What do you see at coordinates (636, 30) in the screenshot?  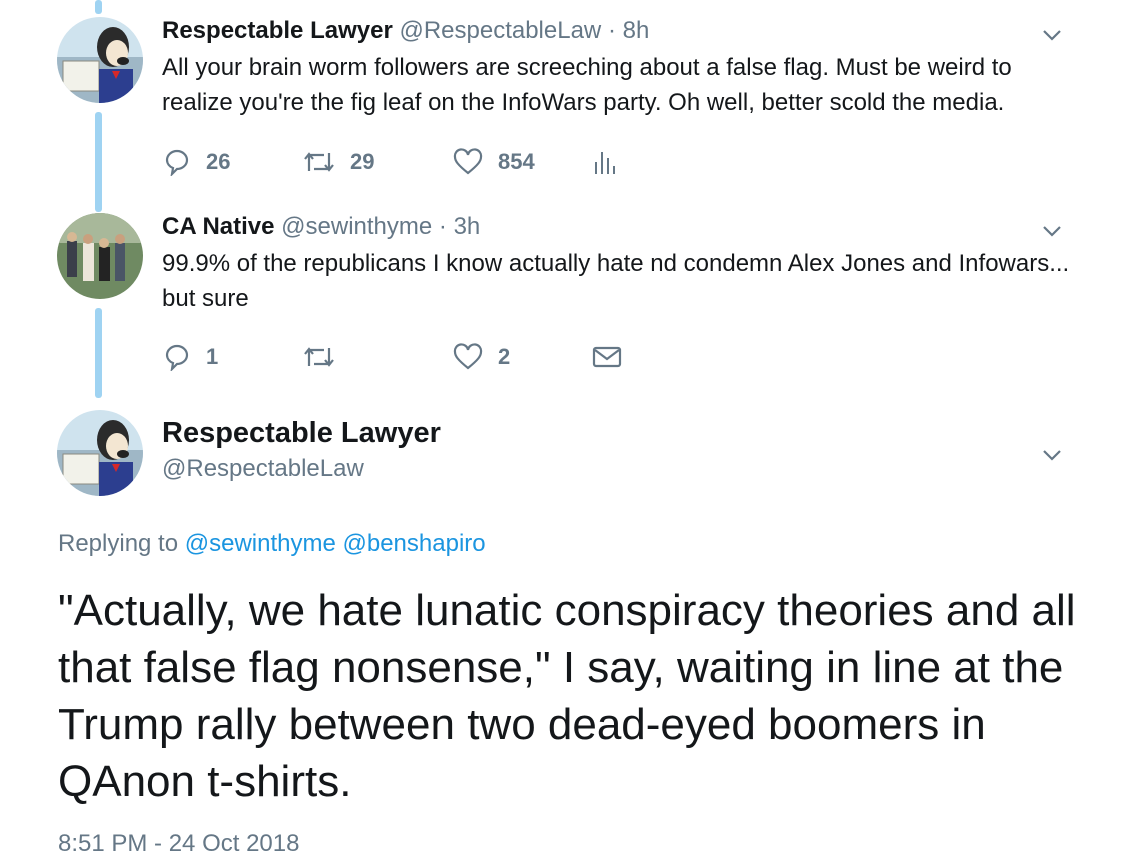 I see `tweet-time: 8h` at bounding box center [636, 30].